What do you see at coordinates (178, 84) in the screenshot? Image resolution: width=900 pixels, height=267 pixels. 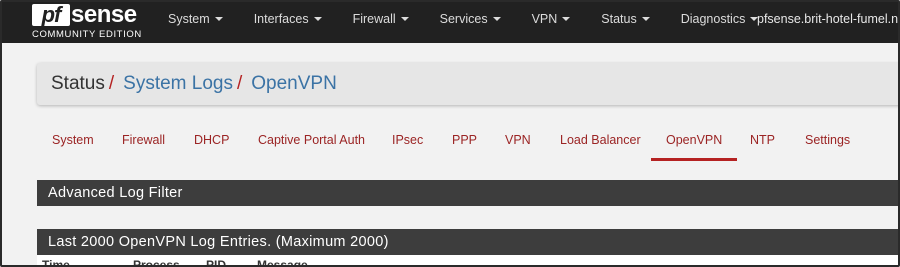 I see `breadcrumb-link-system-logs: System Logs` at bounding box center [178, 84].